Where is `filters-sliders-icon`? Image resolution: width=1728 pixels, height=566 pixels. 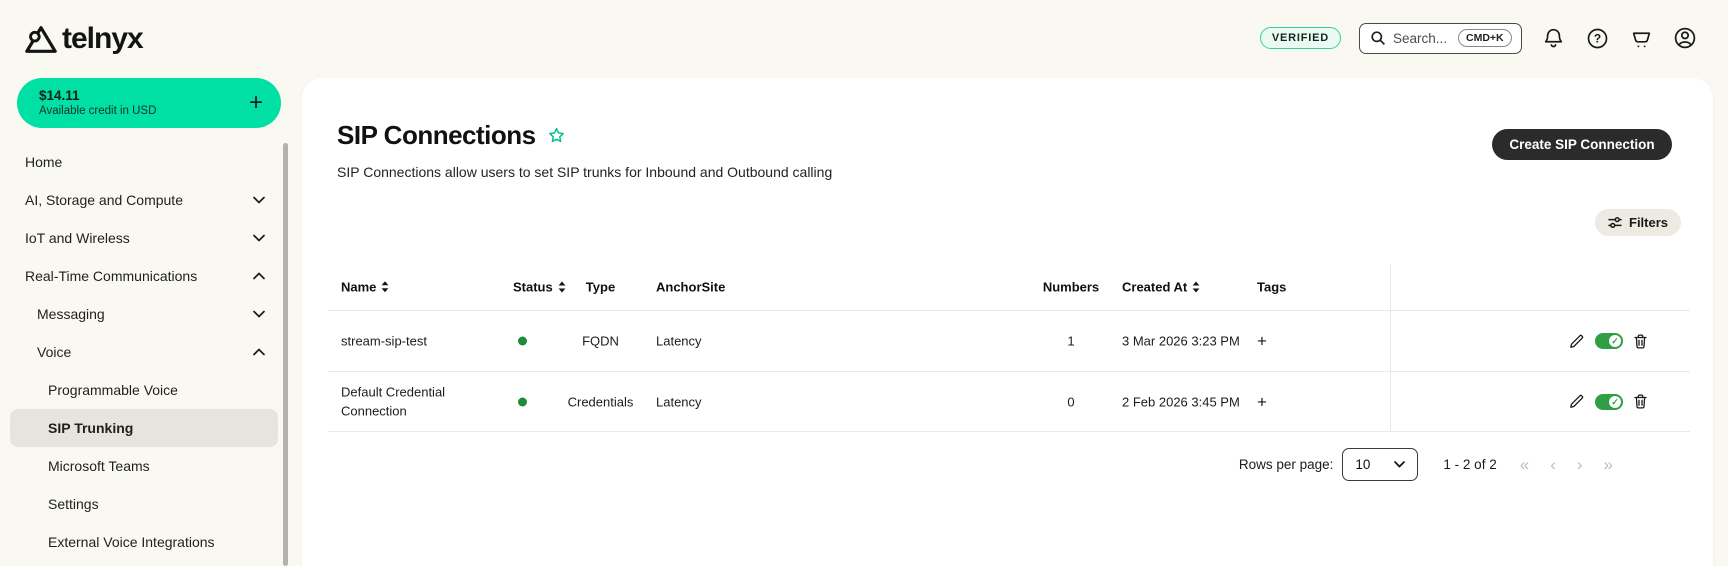 filters-sliders-icon is located at coordinates (1615, 222).